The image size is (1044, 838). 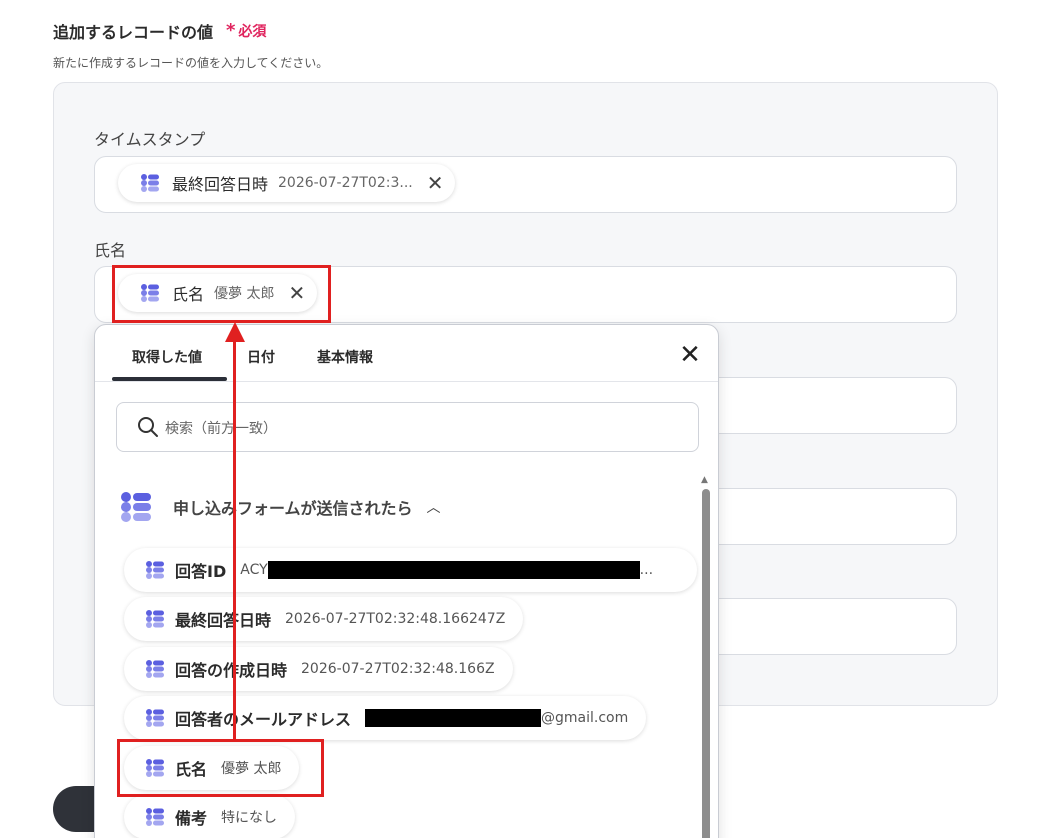 What do you see at coordinates (704, 480) in the screenshot?
I see `scroll-up-icon: ▲` at bounding box center [704, 480].